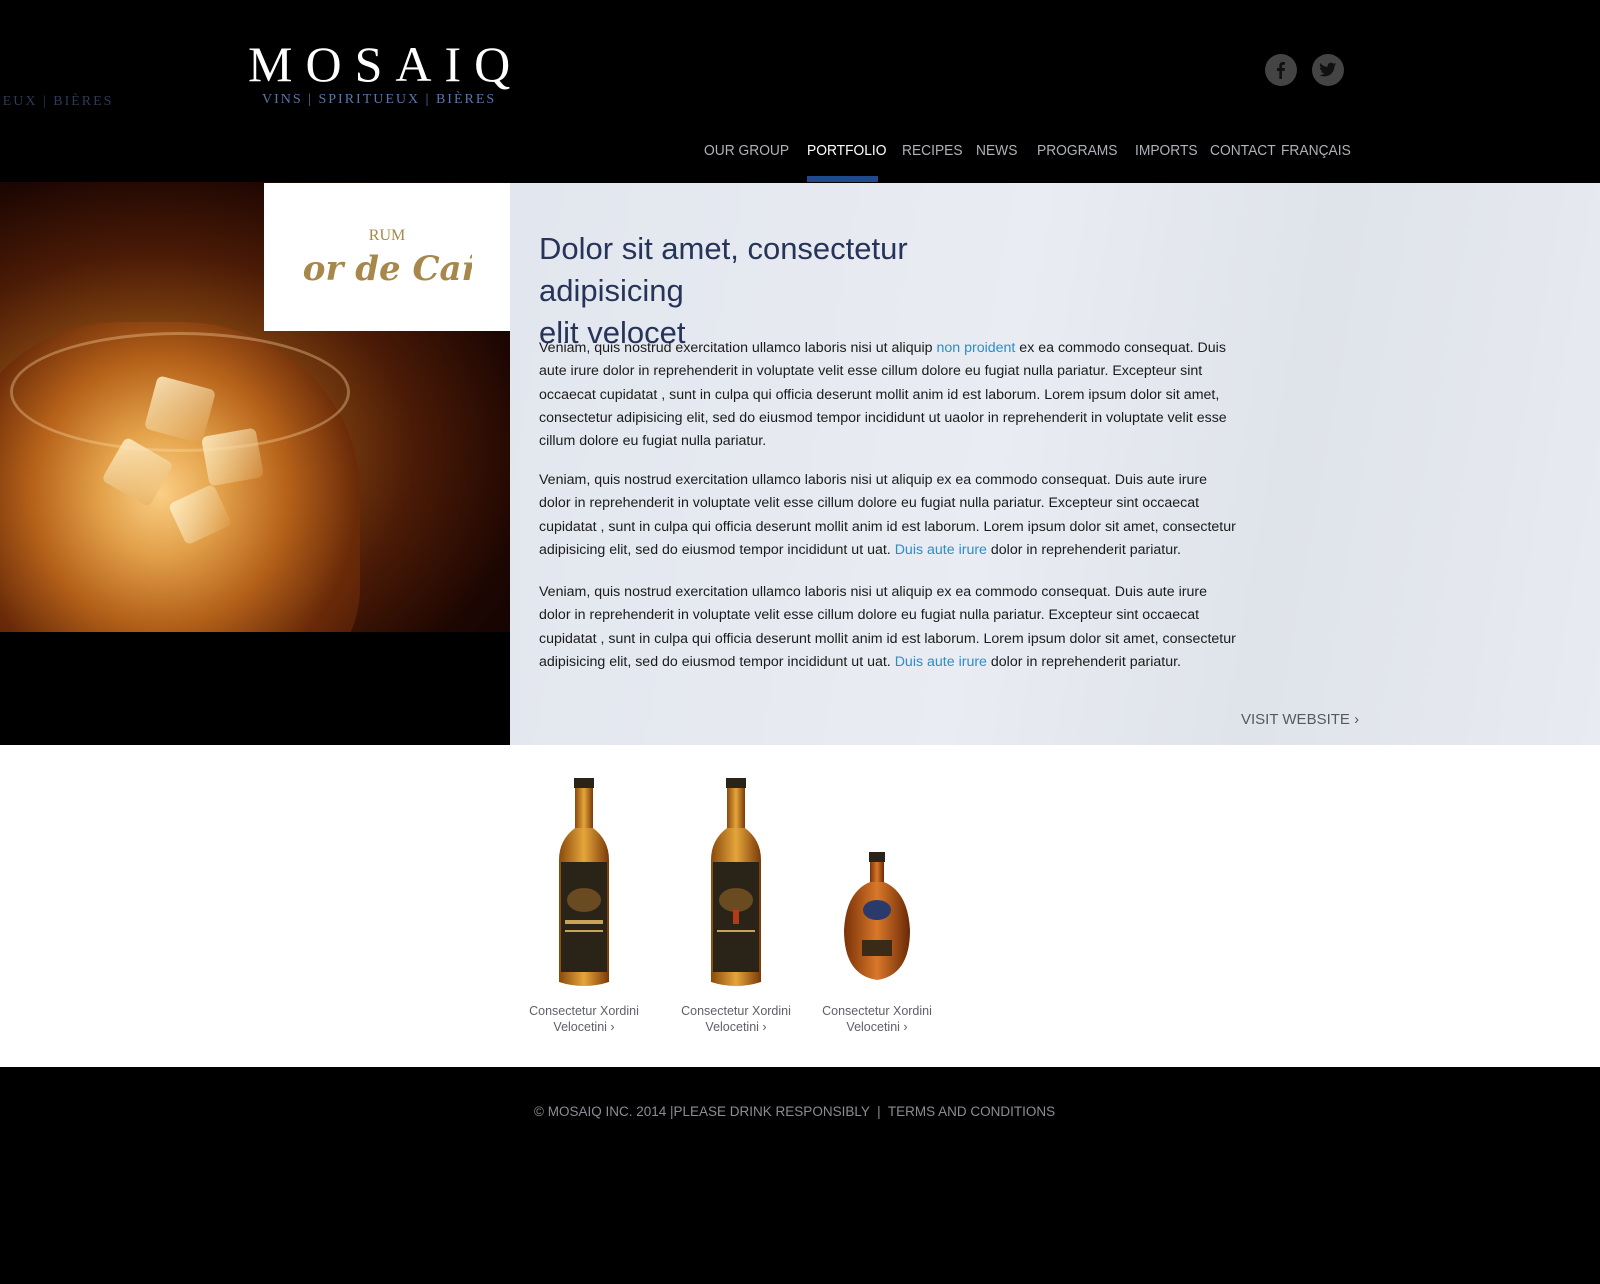 The width and height of the screenshot is (1600, 1284). What do you see at coordinates (232, 457) in the screenshot?
I see `ice-cube` at bounding box center [232, 457].